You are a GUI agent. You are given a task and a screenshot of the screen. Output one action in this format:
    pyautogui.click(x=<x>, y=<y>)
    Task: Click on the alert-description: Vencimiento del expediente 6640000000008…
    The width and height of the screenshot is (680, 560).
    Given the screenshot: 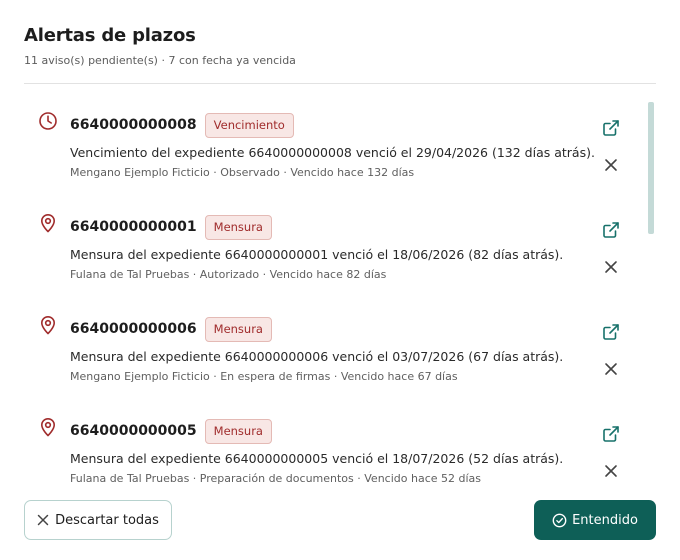 What is the action you would take?
    pyautogui.click(x=332, y=152)
    